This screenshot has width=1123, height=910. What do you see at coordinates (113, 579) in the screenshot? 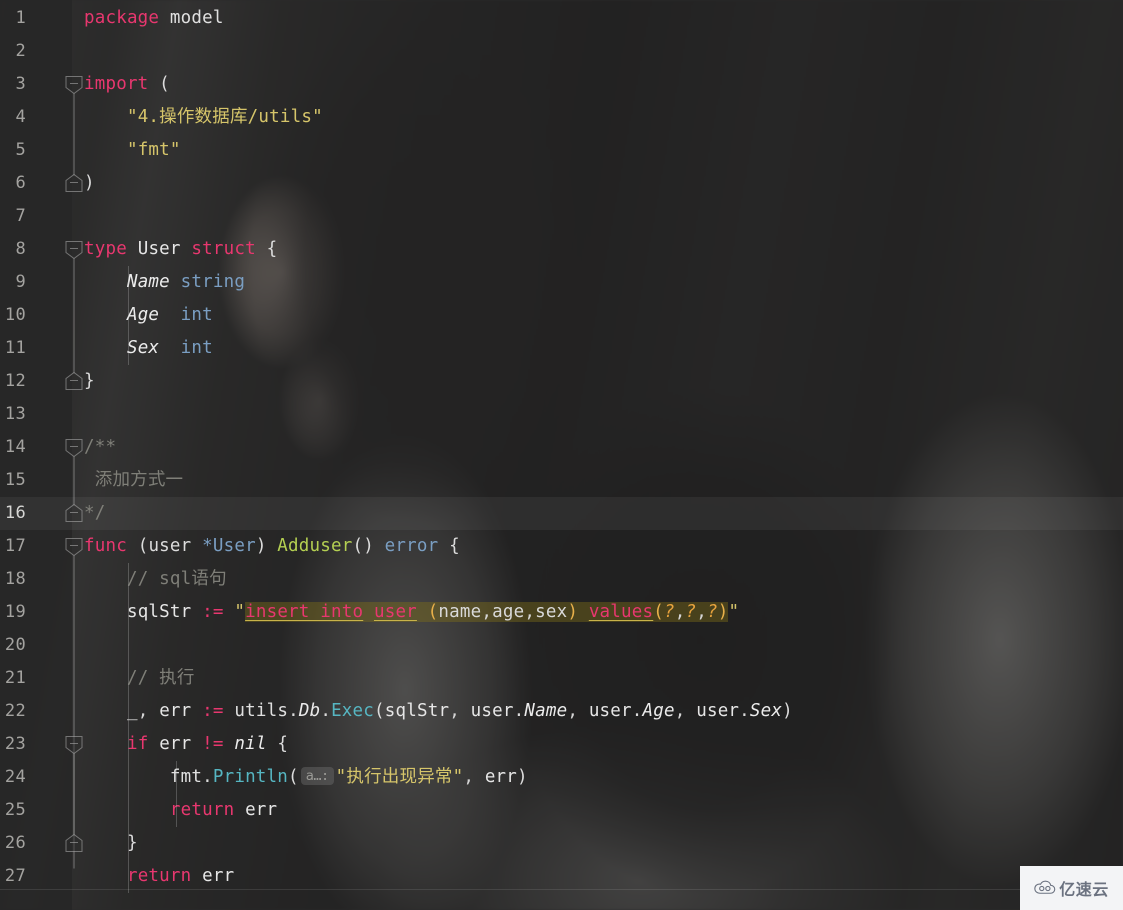
I see `code-line-content: // sql语句` at bounding box center [113, 579].